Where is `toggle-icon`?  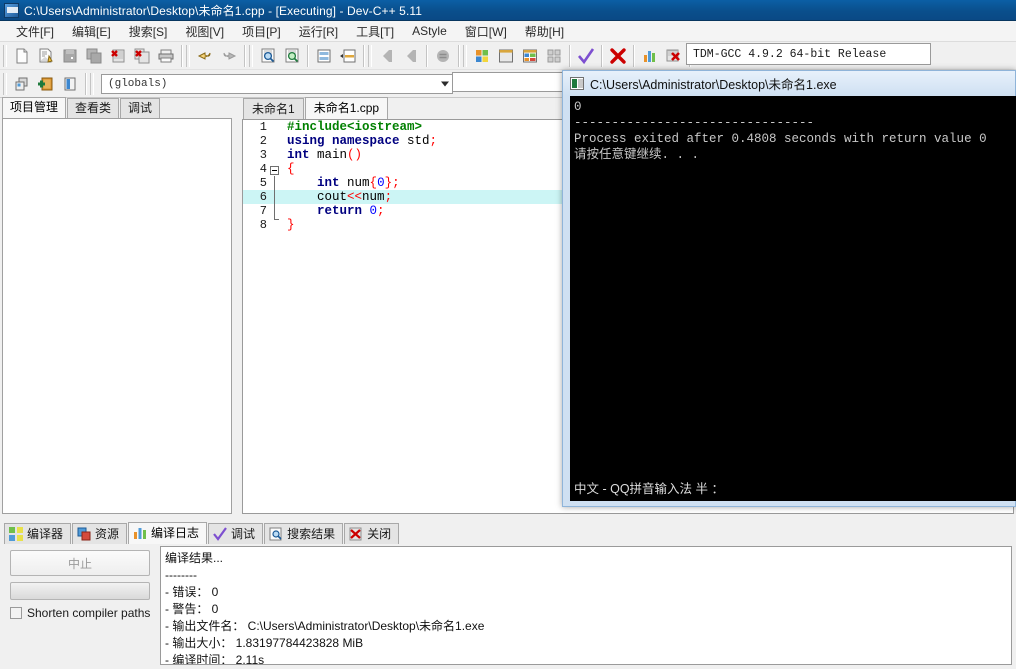
toggle-icon is located at coordinates (443, 56).